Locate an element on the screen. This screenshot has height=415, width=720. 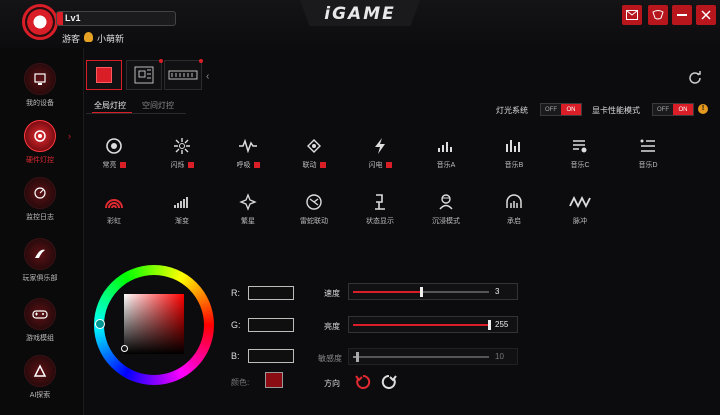
effect-breath: 呼吸 is located at coordinates (248, 157).